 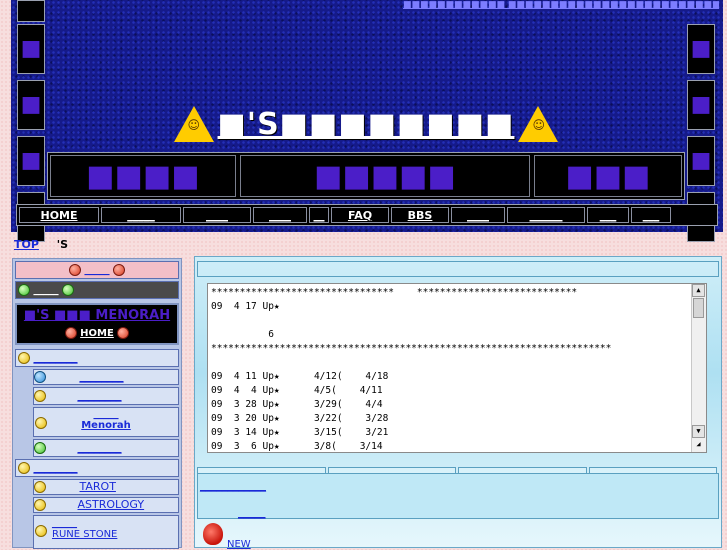 What do you see at coordinates (245, 306) in the screenshot?
I see `news-line: 09 4 17 Up★` at bounding box center [245, 306].